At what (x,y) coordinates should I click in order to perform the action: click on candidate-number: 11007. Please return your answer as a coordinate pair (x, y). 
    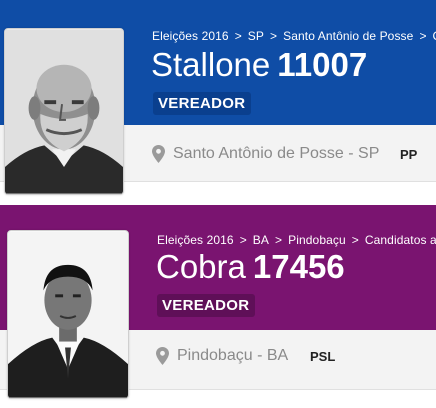
    Looking at the image, I should click on (322, 64).